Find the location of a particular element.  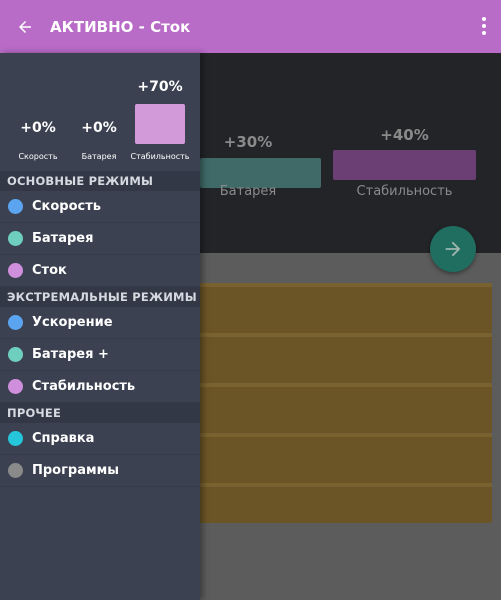

title-main: АКТИВНО is located at coordinates (92, 26).